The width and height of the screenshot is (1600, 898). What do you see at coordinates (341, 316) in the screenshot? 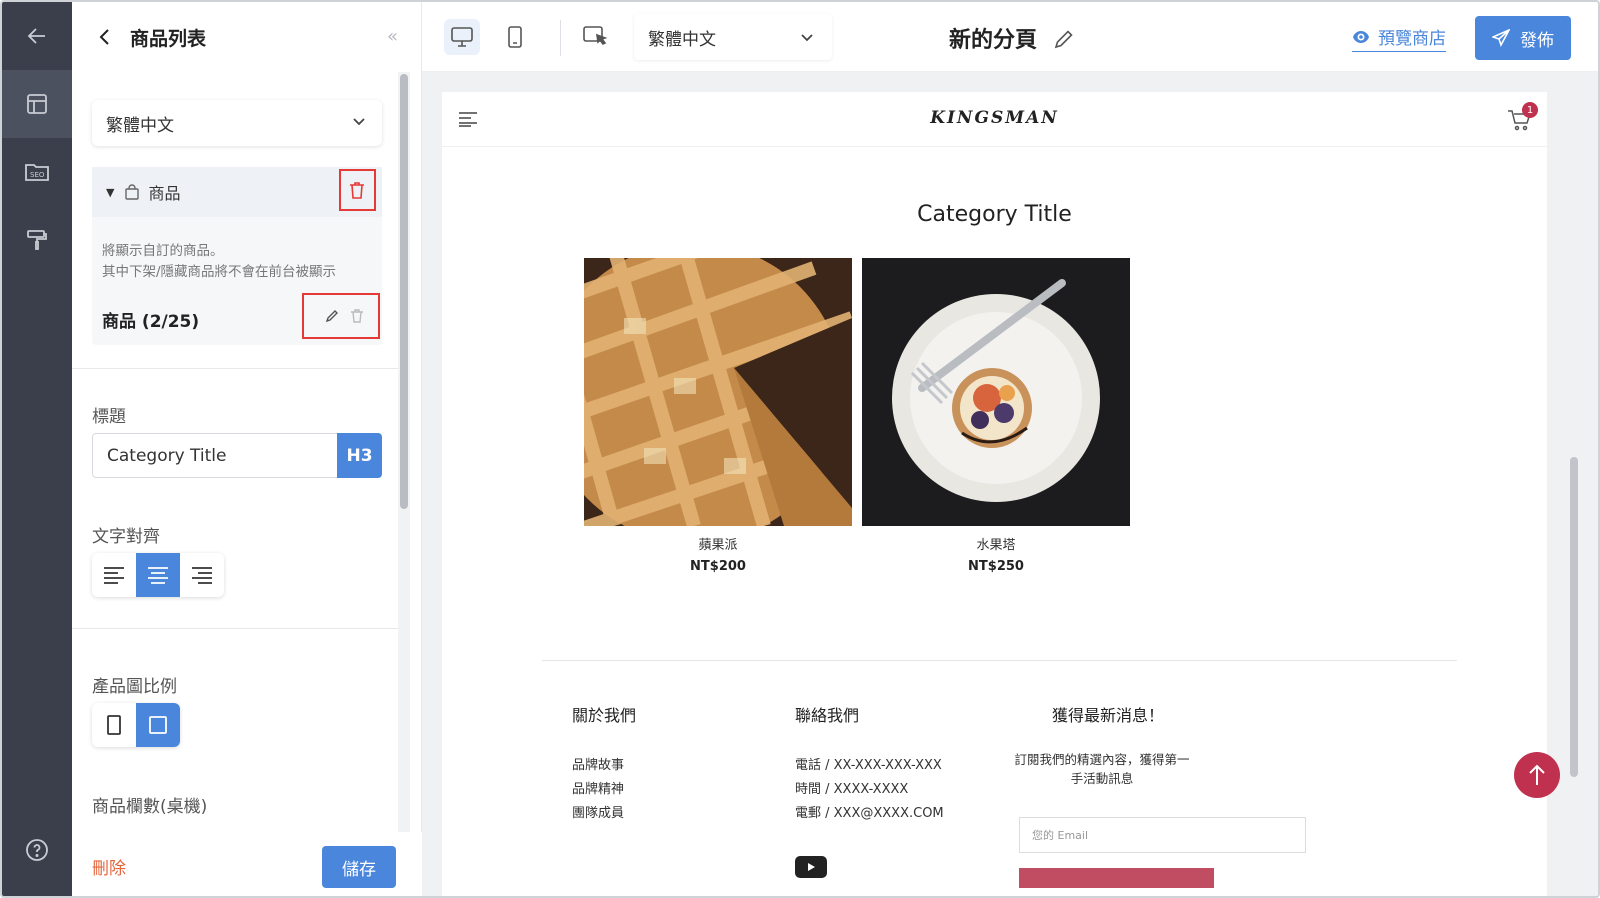
I see `highlight-box` at bounding box center [341, 316].